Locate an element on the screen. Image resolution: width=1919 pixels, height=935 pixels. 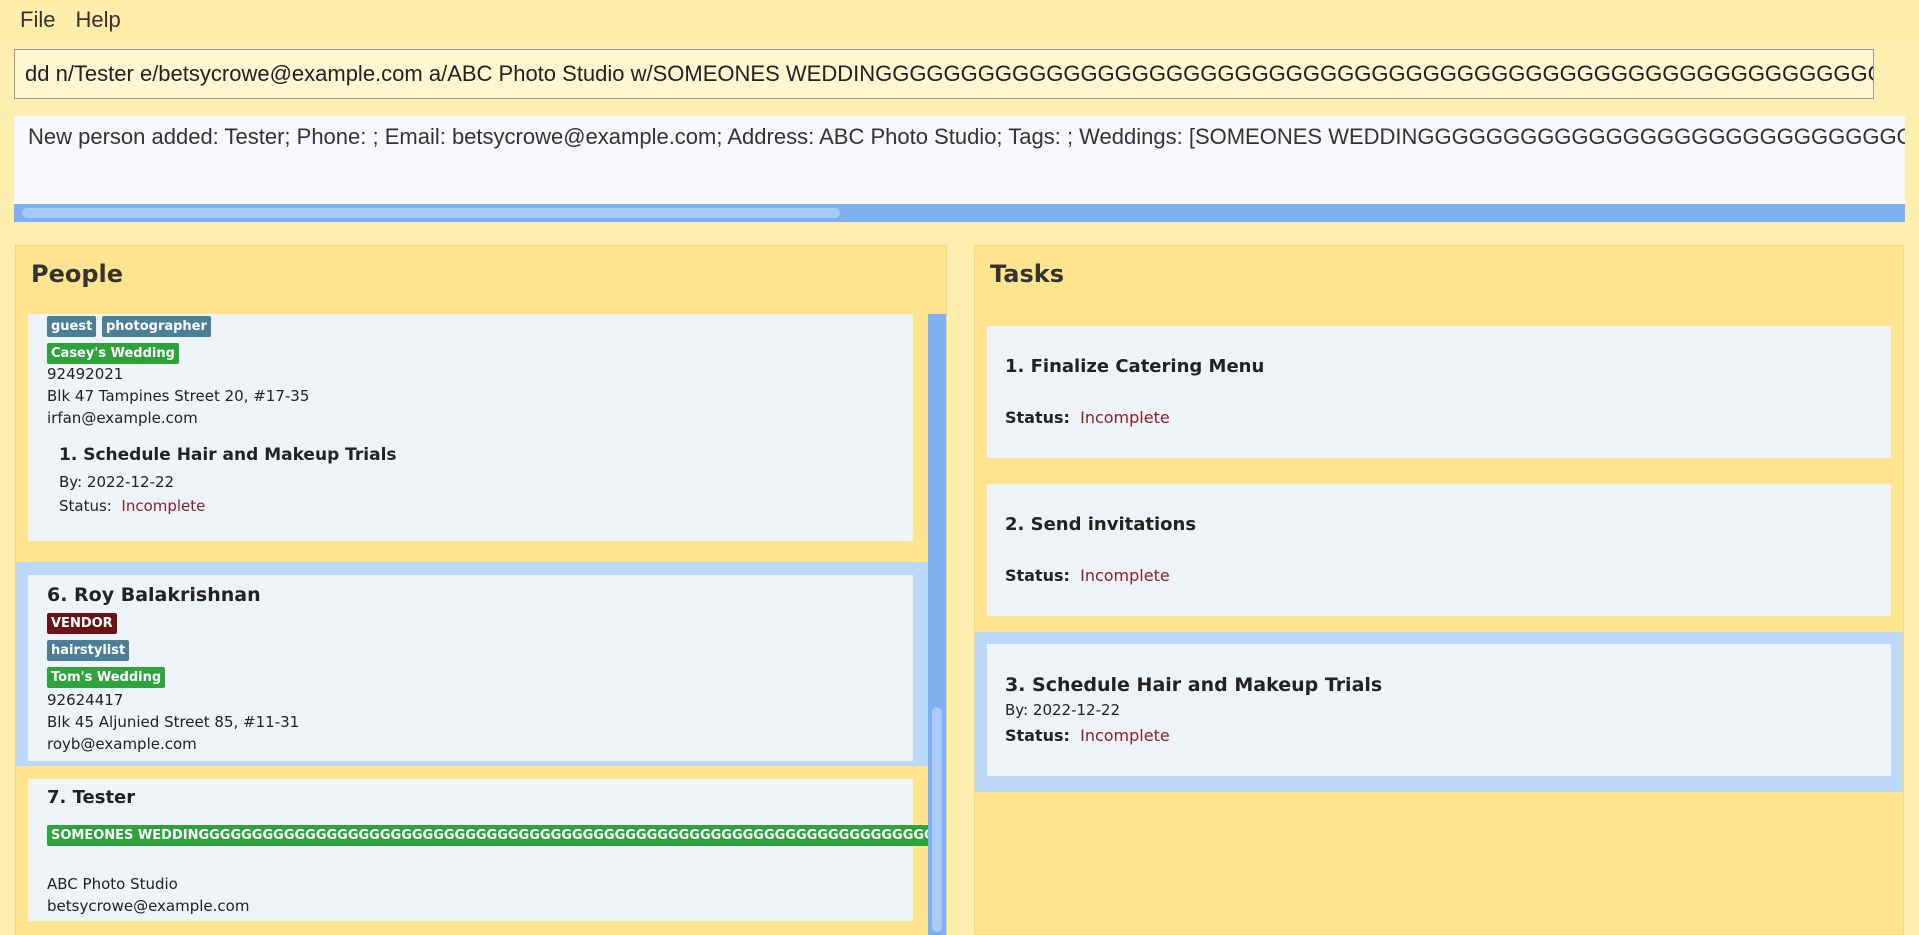
person-task-deadline: By: 2022-12-22 is located at coordinates (116, 482).